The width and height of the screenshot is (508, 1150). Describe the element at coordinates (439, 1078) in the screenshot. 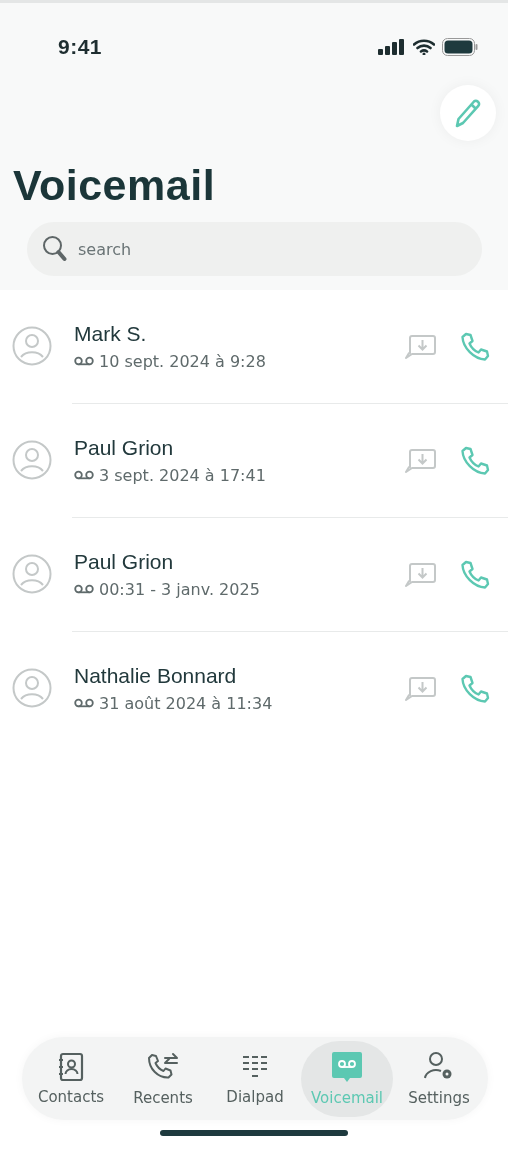

I see `tab: Settings` at that location.